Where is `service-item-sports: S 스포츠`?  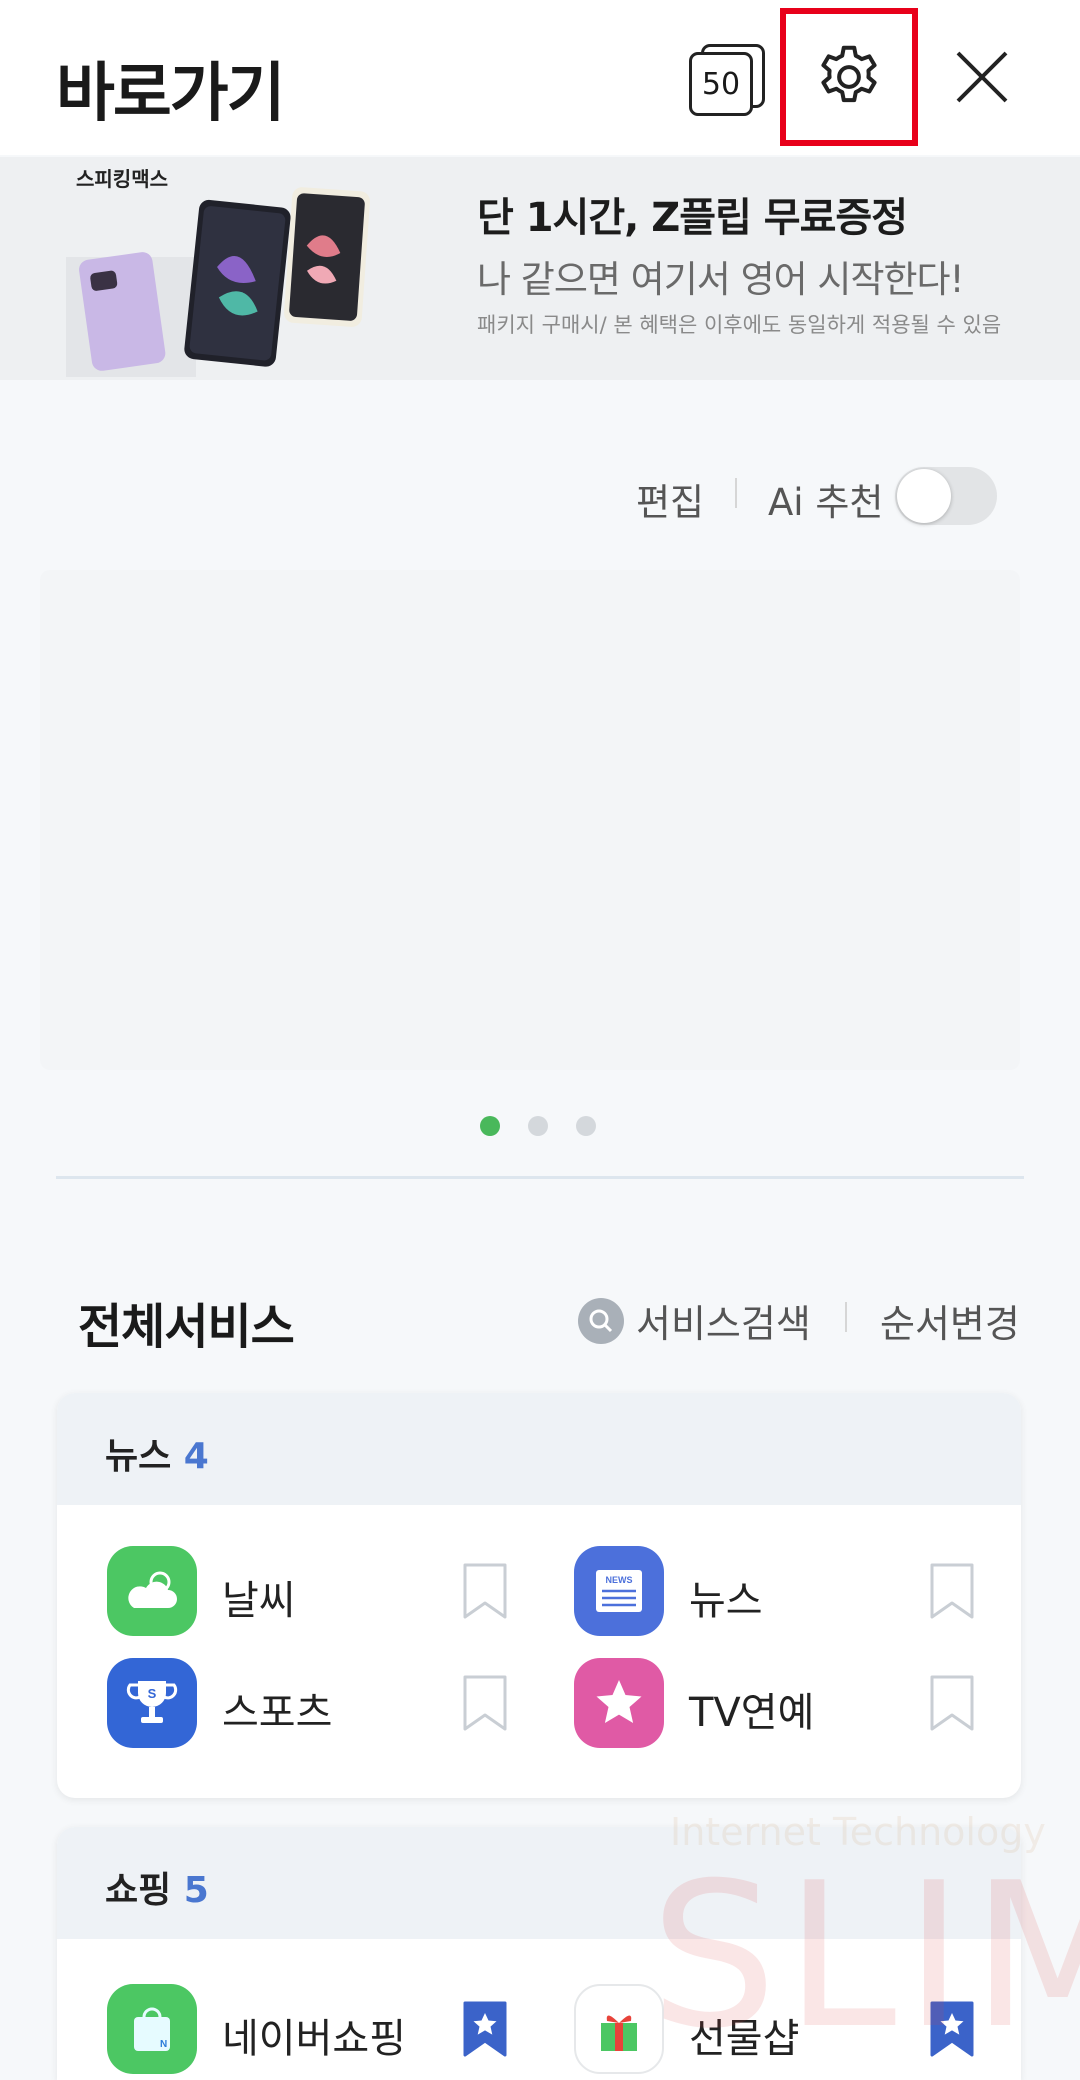
service-item-sports: S 스포츠 is located at coordinates (327, 1704).